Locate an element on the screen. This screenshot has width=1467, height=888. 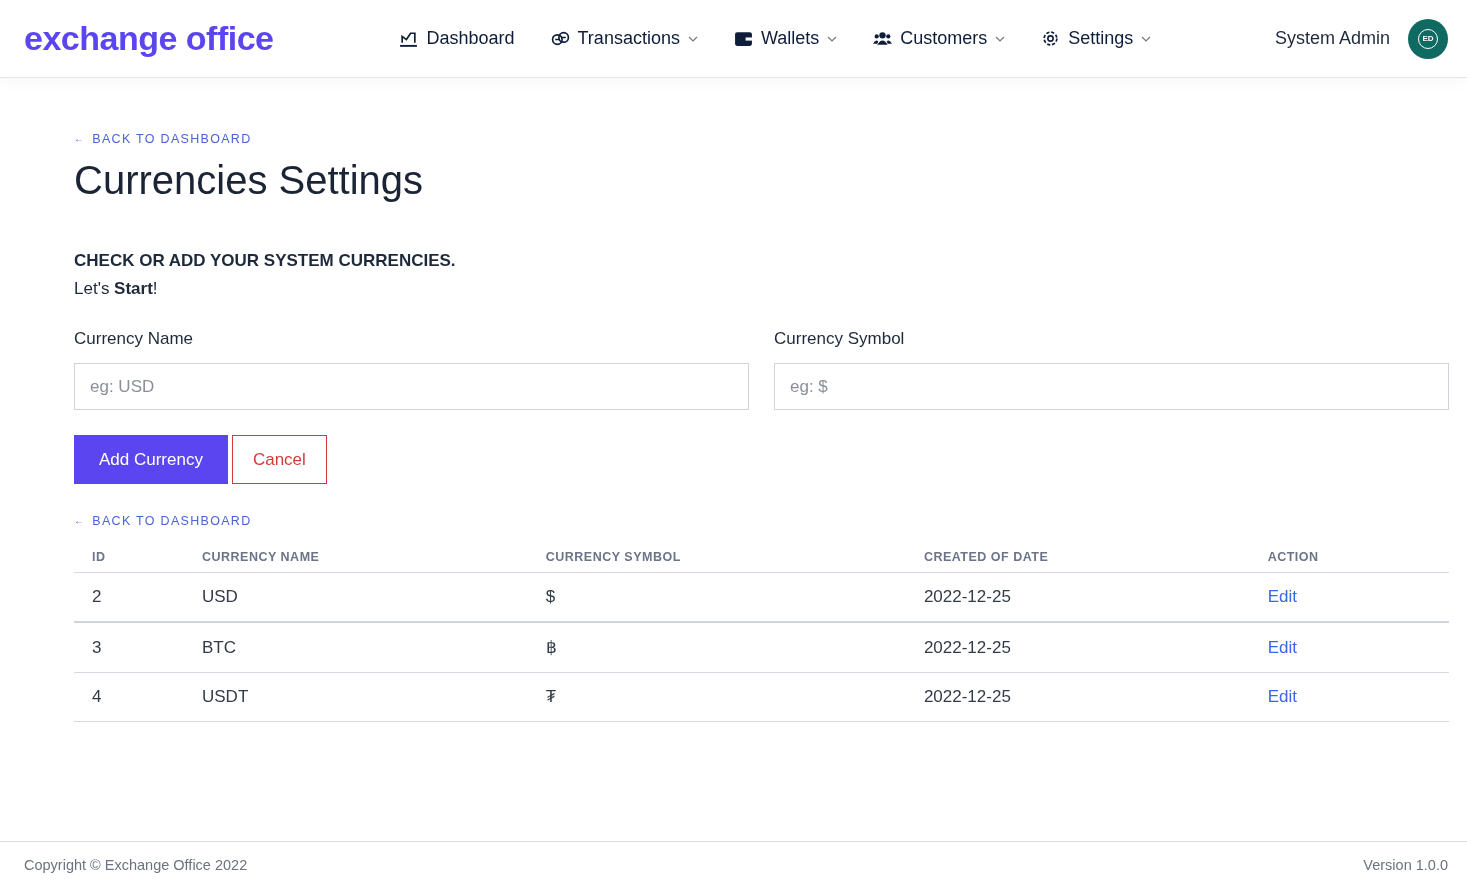
section-heading: CHECK OR ADD YOUR SYSTEM CURRENCIES. is located at coordinates (265, 261).